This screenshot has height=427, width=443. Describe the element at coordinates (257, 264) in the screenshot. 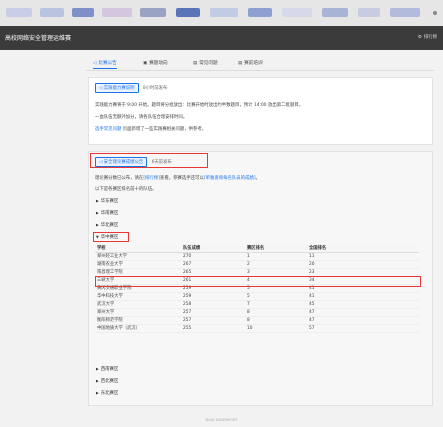

I see `table-row: 湖南农业大学 267 2 20` at that location.